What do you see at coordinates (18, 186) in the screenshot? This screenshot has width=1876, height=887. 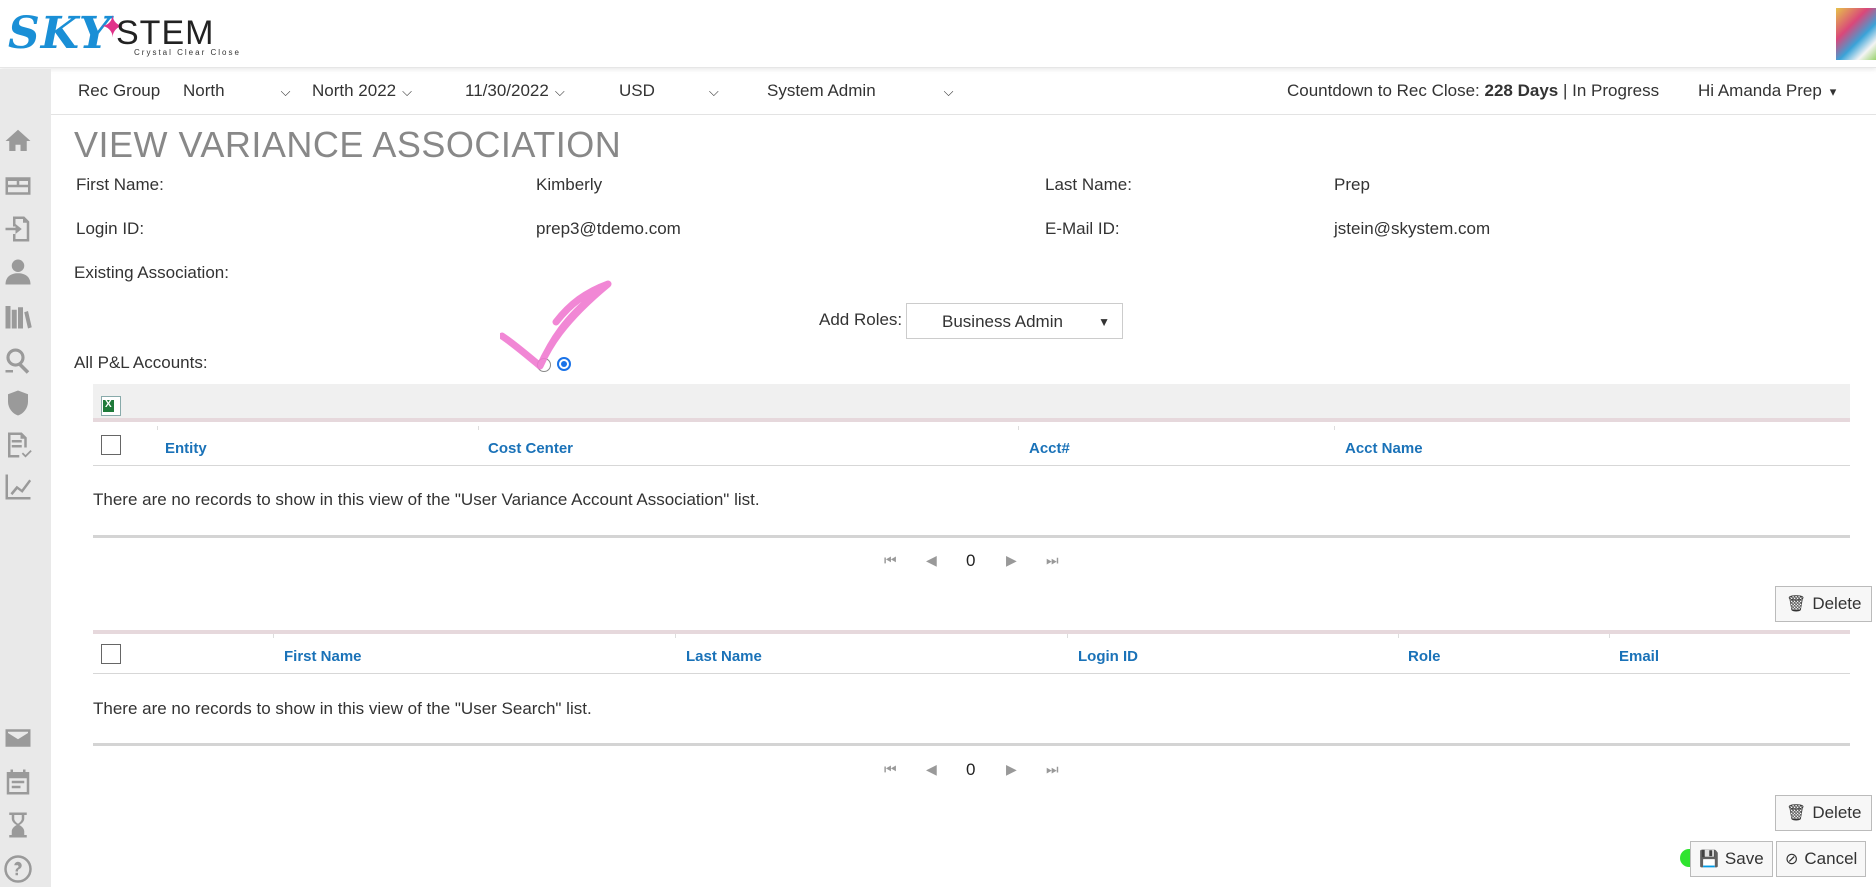 I see `dashboard-icon` at bounding box center [18, 186].